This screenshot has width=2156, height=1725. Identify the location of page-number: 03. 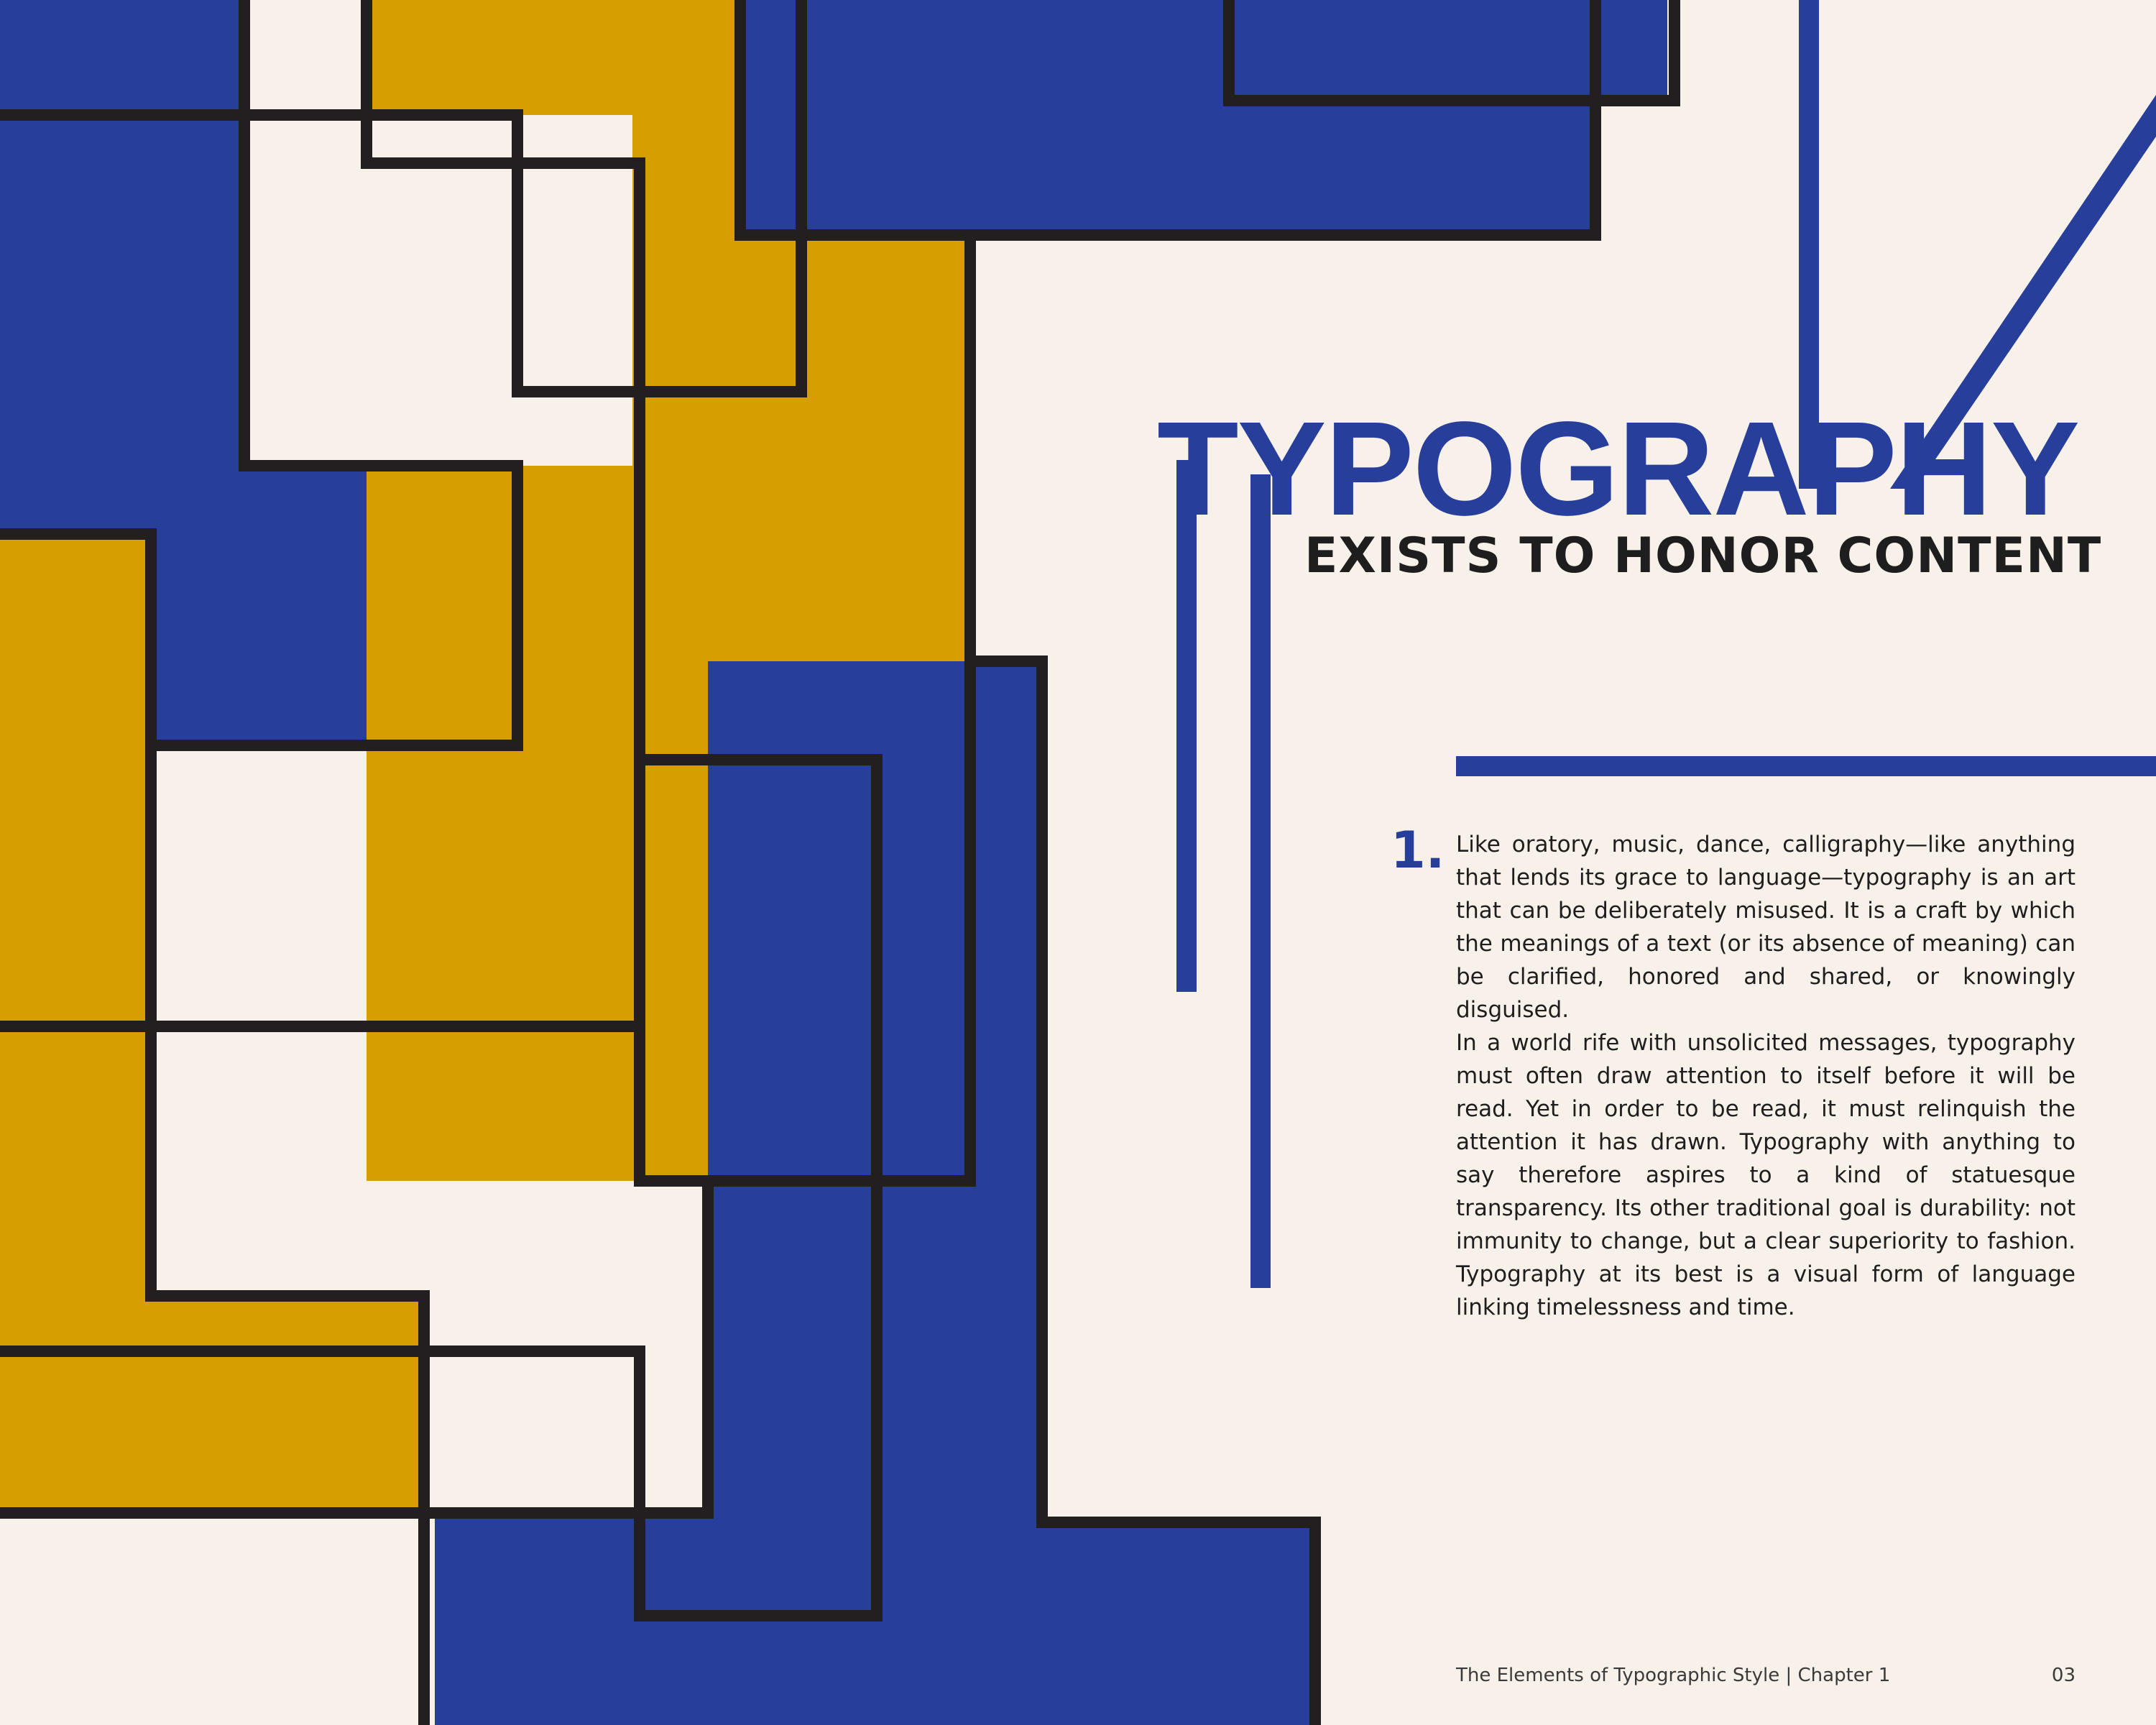
(2063, 1675).